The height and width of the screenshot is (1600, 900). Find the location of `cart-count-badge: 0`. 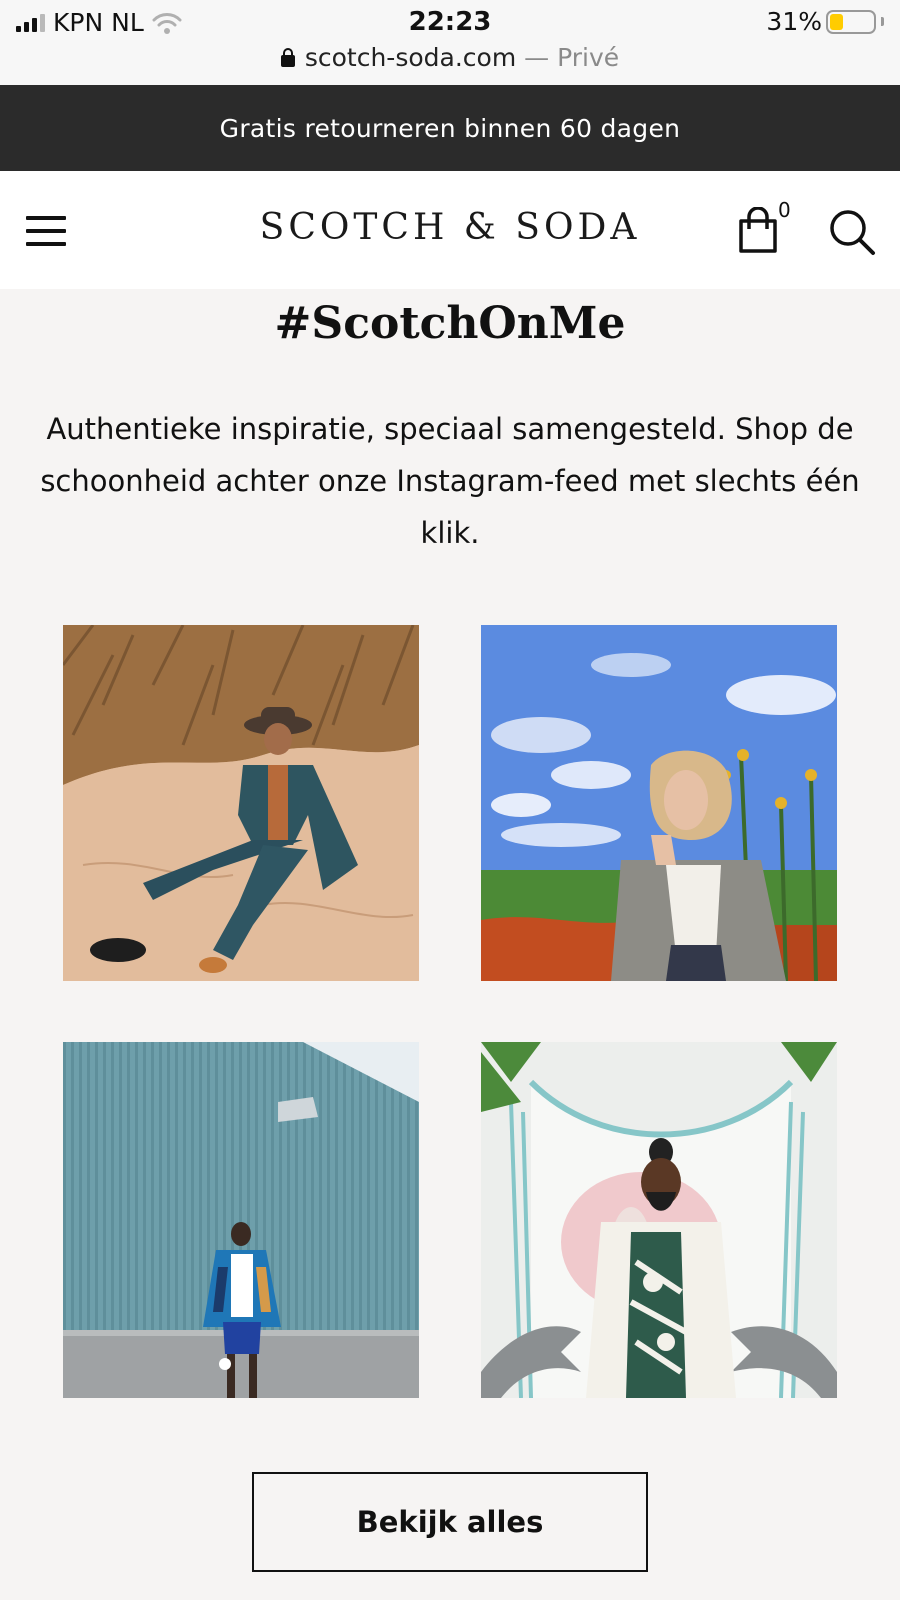

cart-count-badge: 0 is located at coordinates (784, 210).